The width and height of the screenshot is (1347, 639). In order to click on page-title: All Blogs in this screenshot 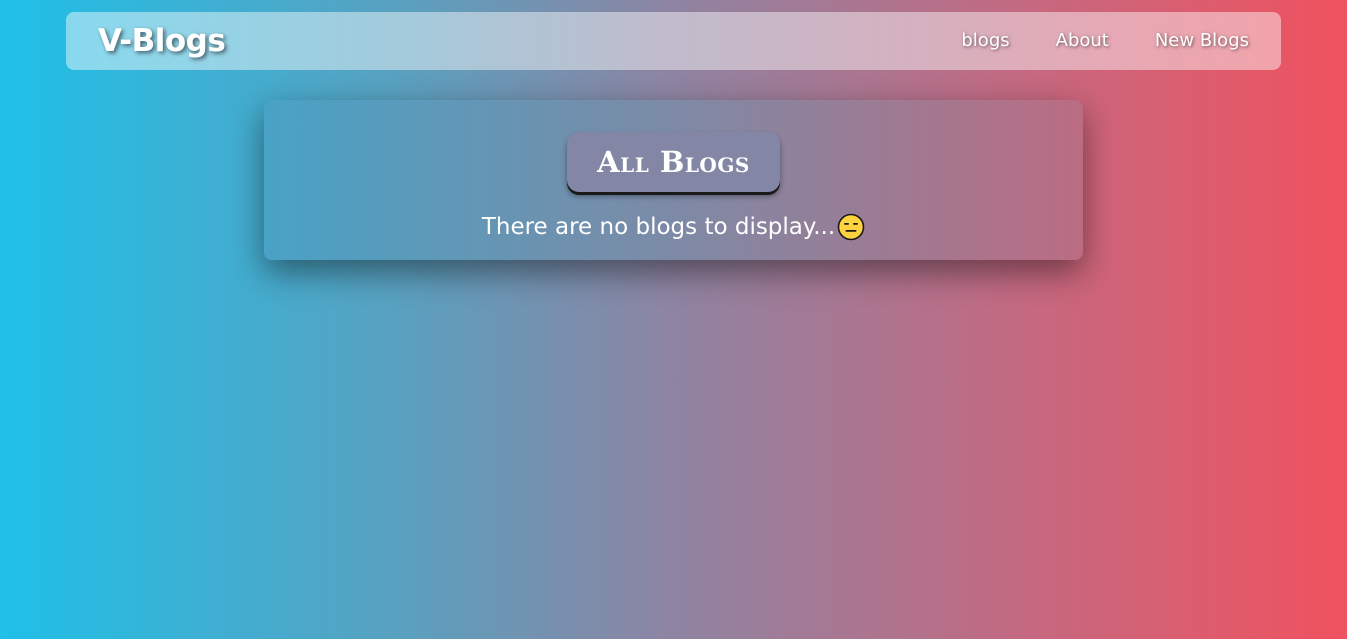, I will do `click(673, 162)`.